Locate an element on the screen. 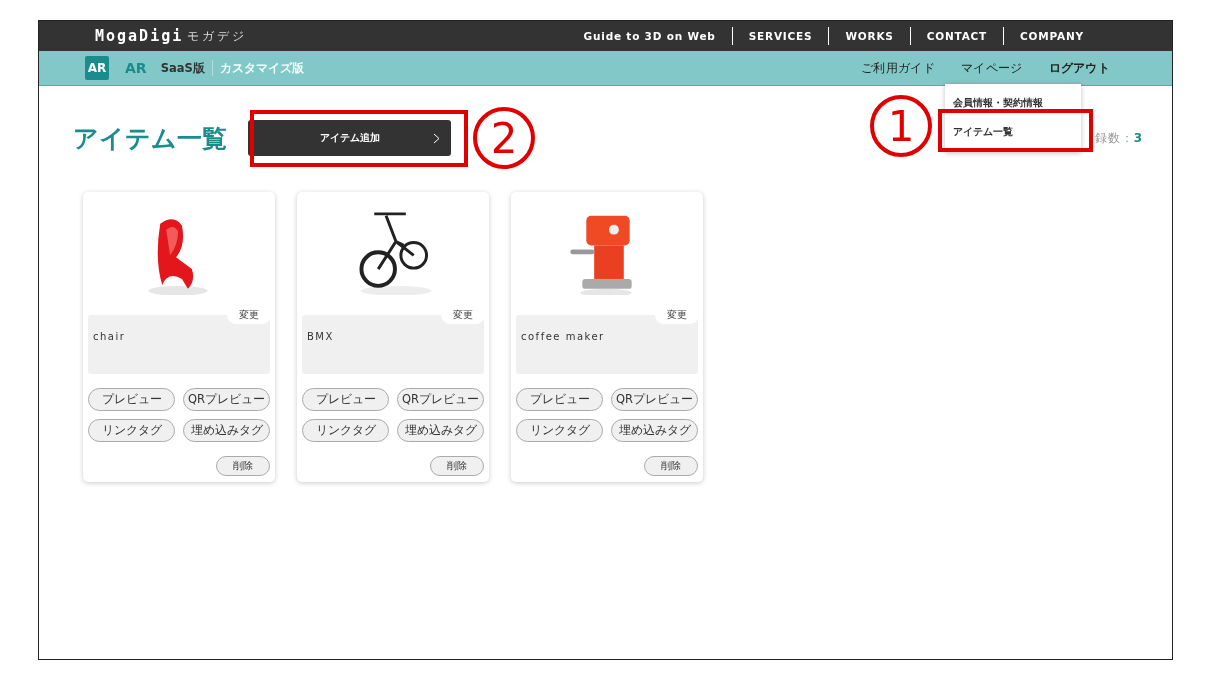  account-link: ログアウト is located at coordinates (1079, 68).